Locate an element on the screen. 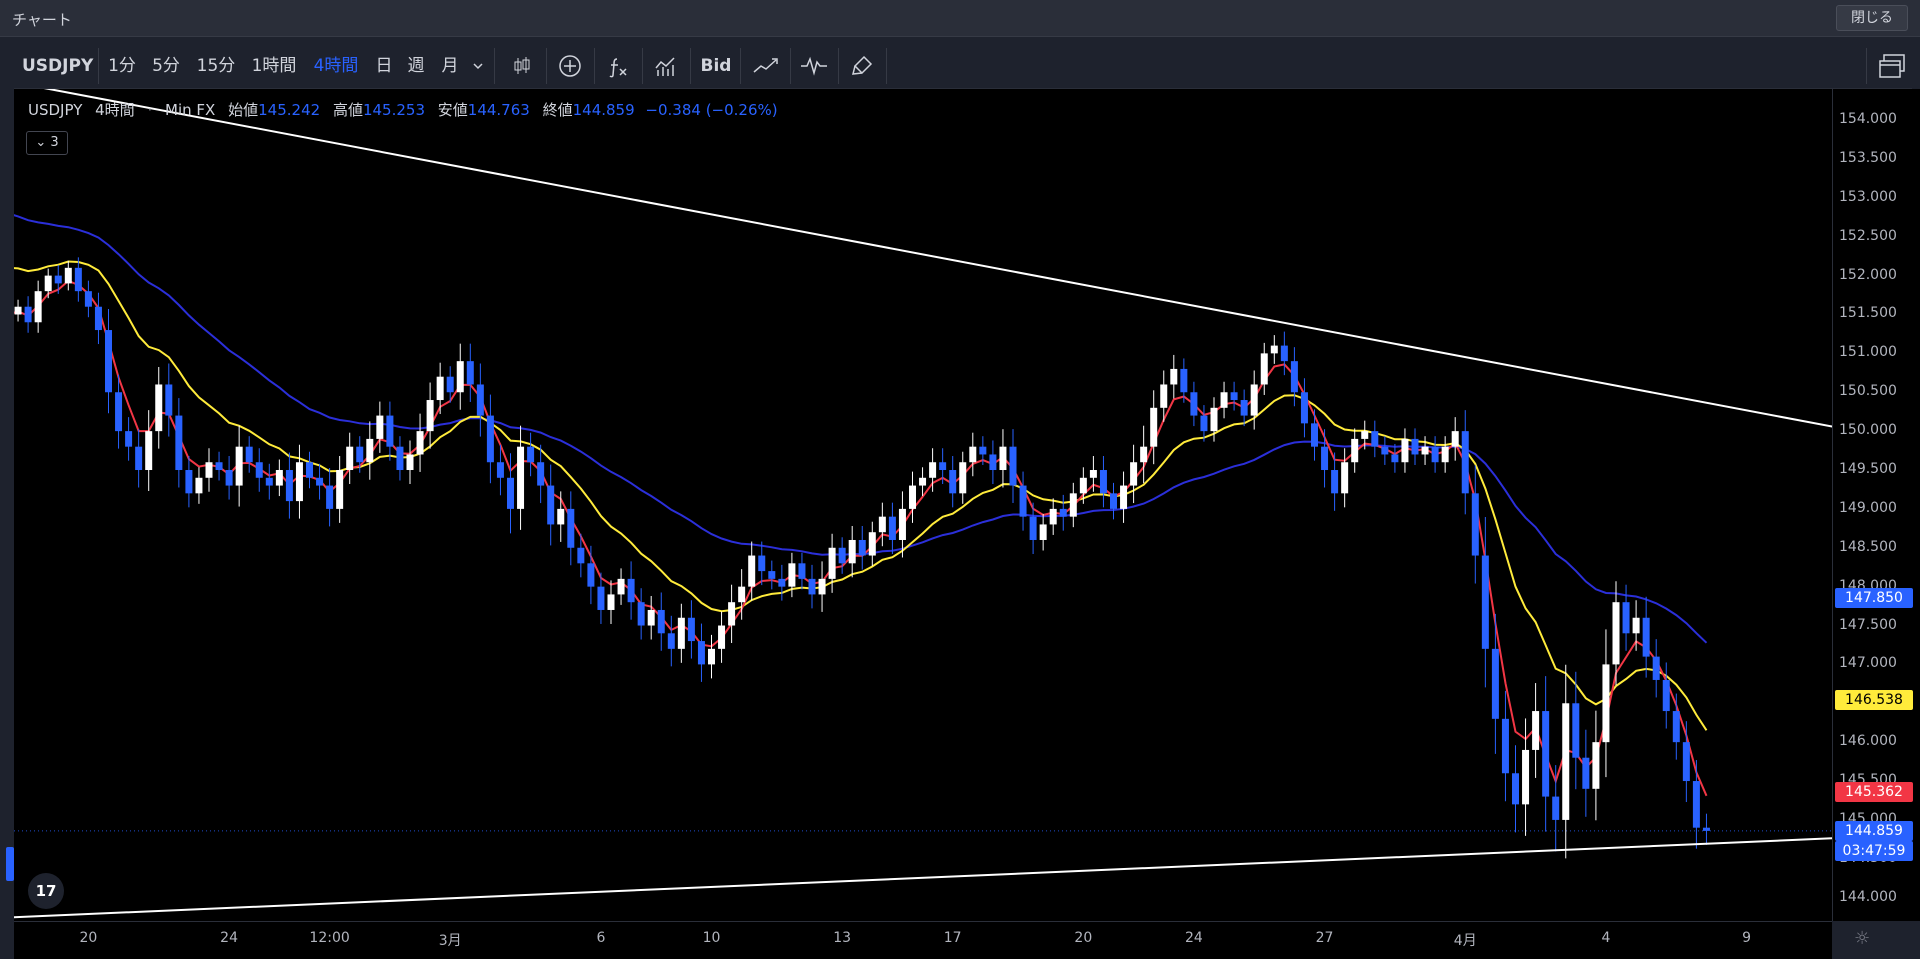  interval-1m: 1分 is located at coordinates (122, 66).